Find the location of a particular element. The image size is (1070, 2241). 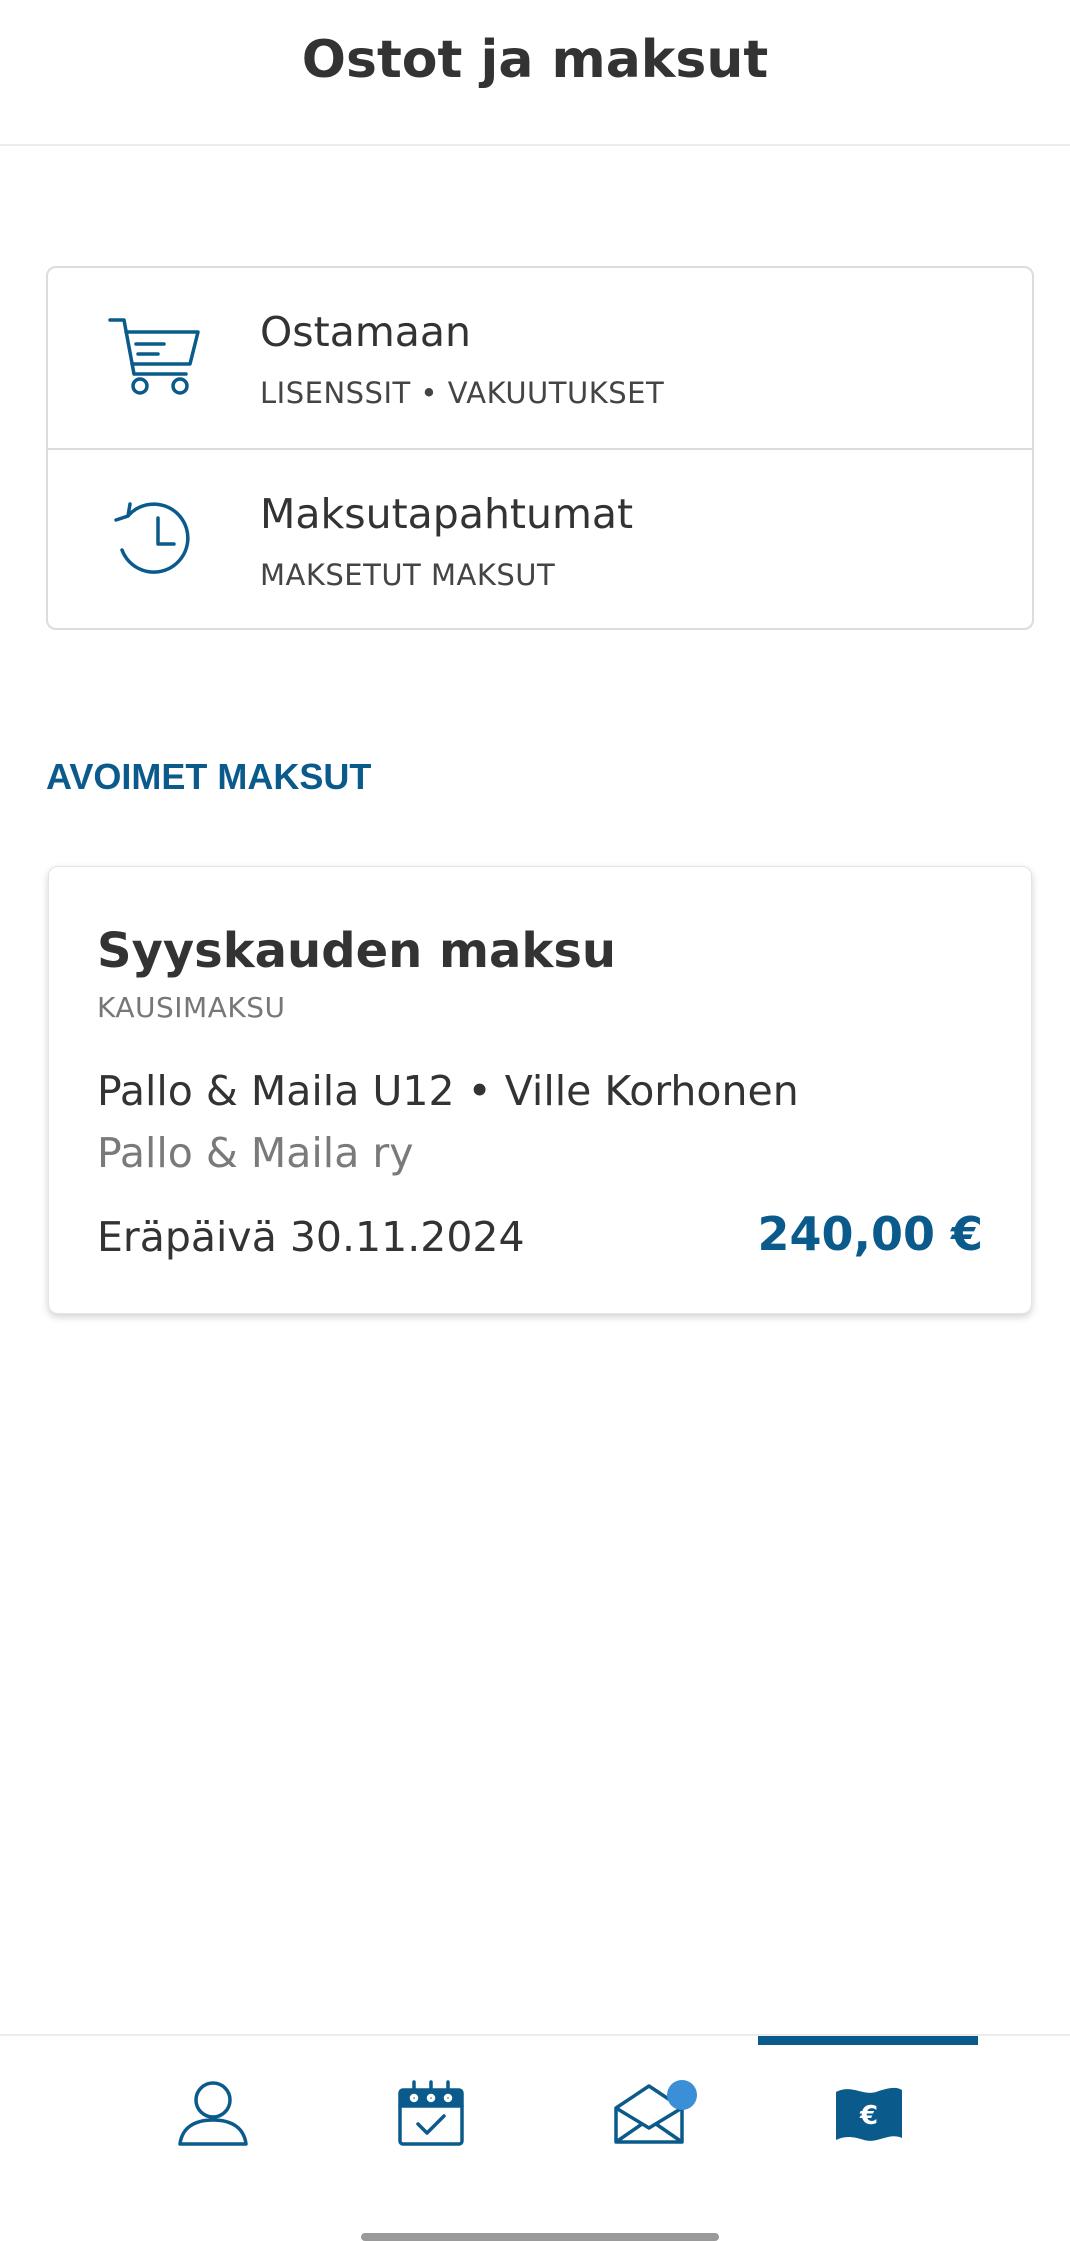

payment-team-player: Pallo & Maila U12 • Ville Korhonen is located at coordinates (448, 1091).